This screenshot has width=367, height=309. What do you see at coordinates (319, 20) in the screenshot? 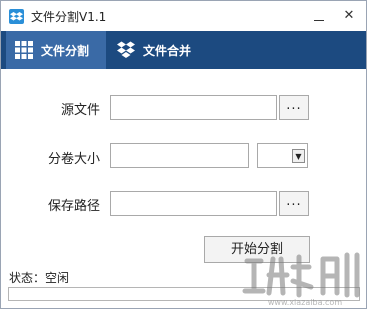
I see `minimize-icon` at bounding box center [319, 20].